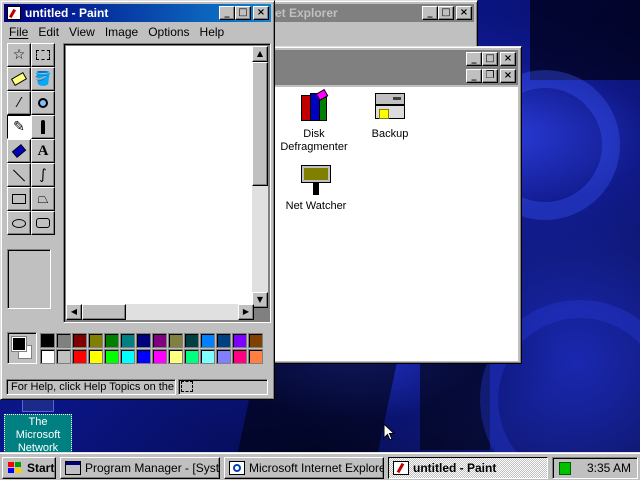  I want to click on horizontal-scroll-thumb, so click(104, 312).